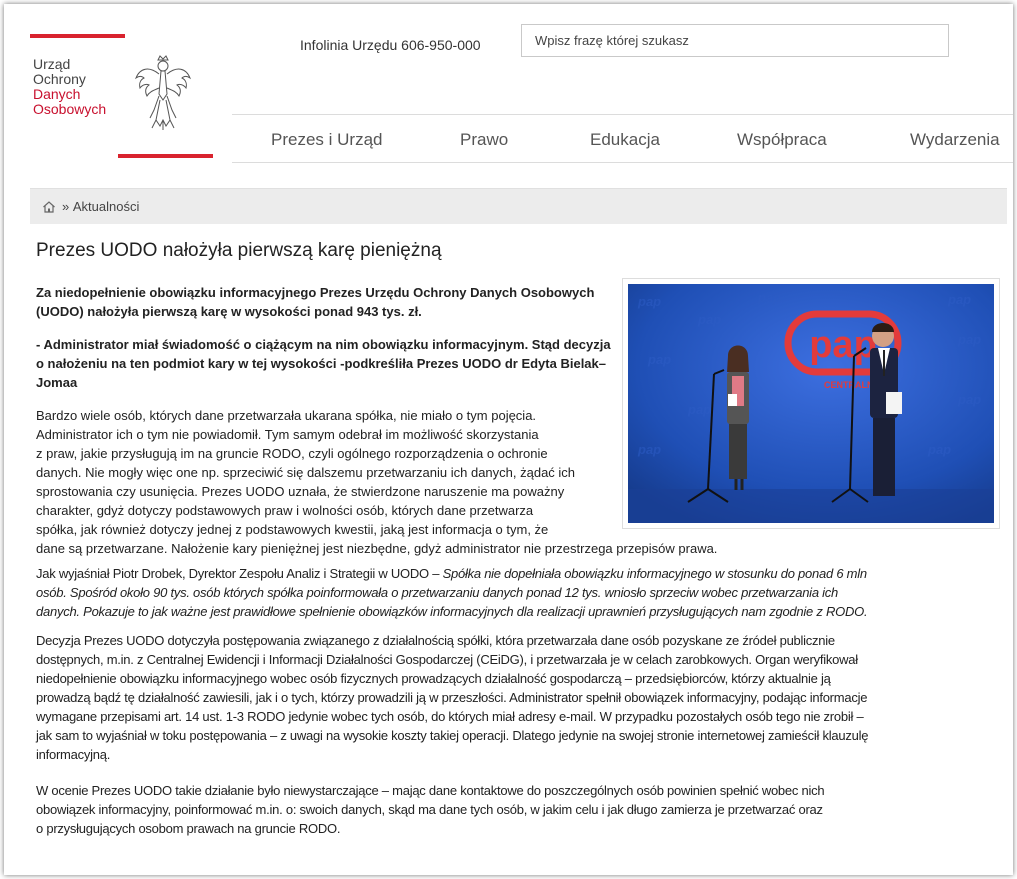 The image size is (1017, 879). Describe the element at coordinates (77, 36) in the screenshot. I see `logo-top-bar` at that location.